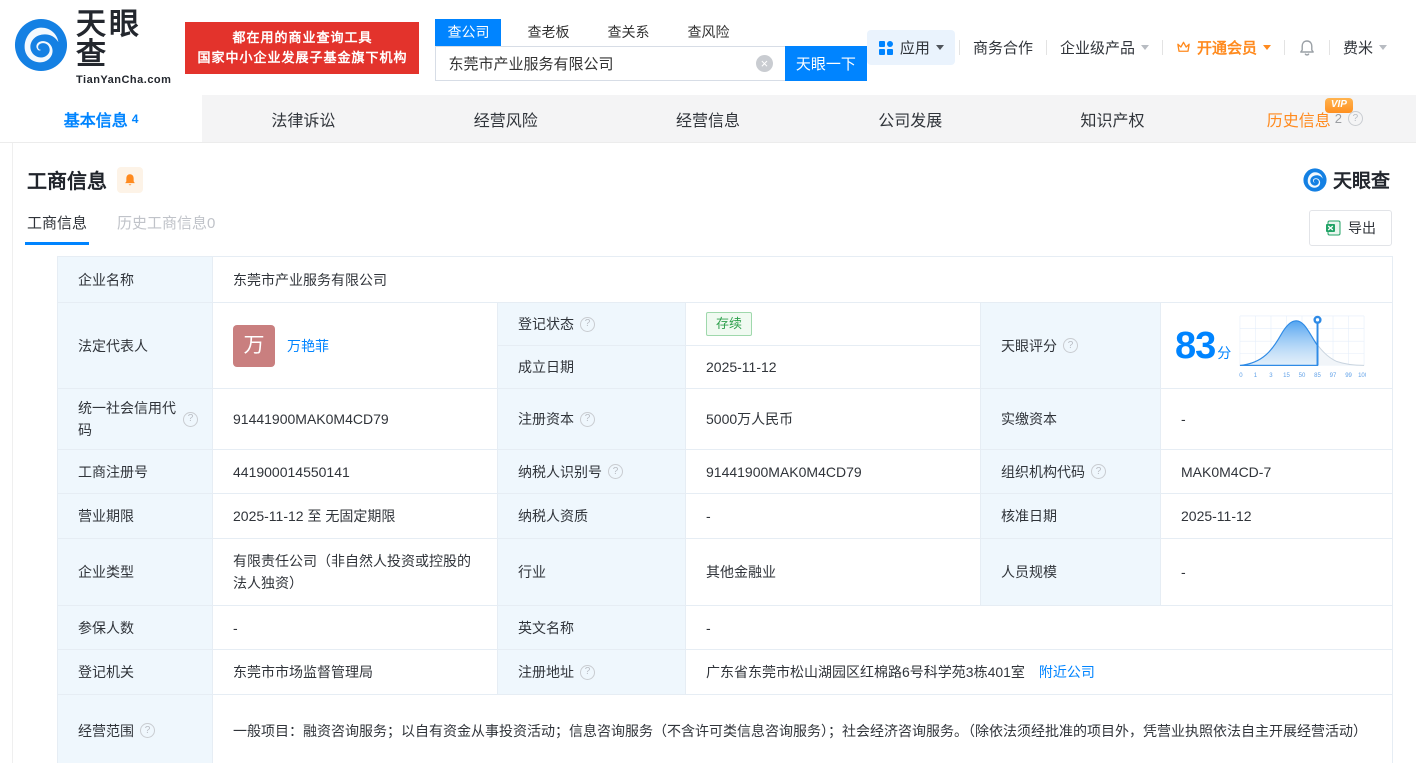 The image size is (1416, 763). I want to click on field-label-reg-address: 注册地址, so click(591, 672).